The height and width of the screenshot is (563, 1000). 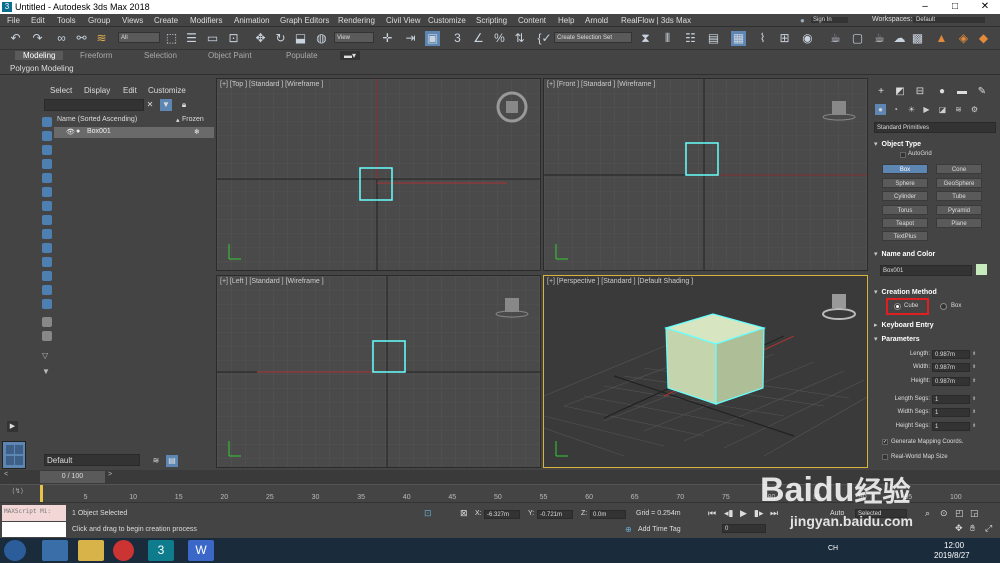 What do you see at coordinates (601, 84) in the screenshot?
I see `viewport-label-front: [+] [Front ] [Standard ] [Wireframe ]` at bounding box center [601, 84].